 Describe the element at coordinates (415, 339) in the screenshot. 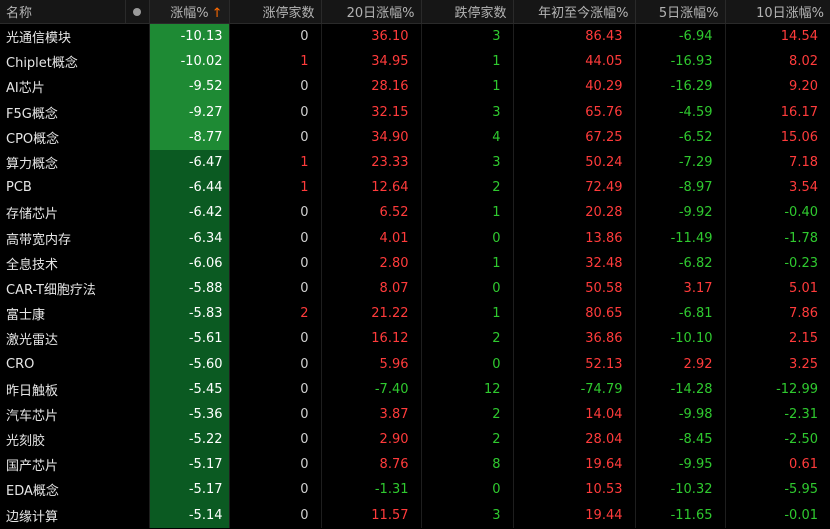

I see `table-row: 激光雷达 -5.61 0 16.12 2 36.86 -10.10 2.15` at that location.